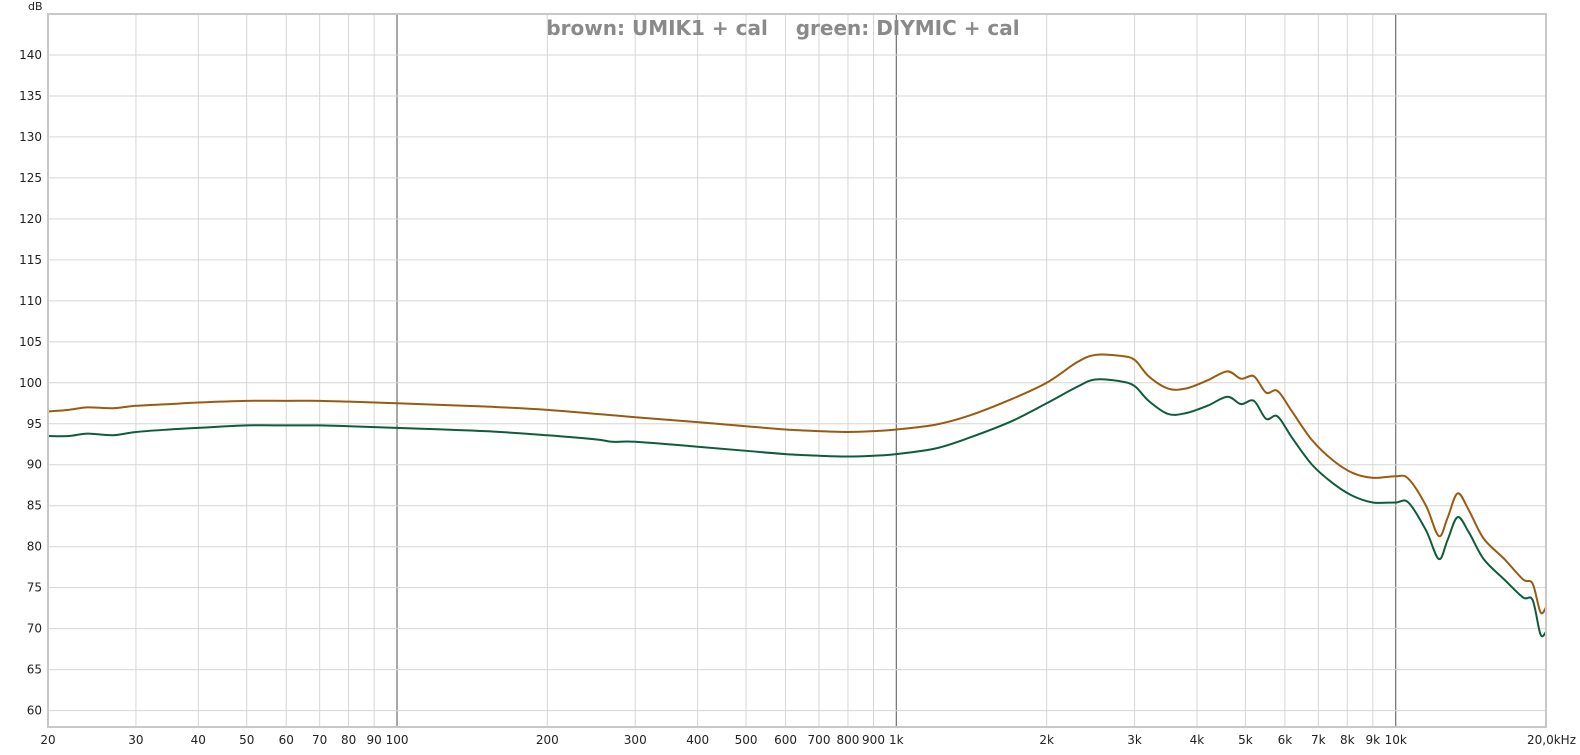  What do you see at coordinates (873, 740) in the screenshot?
I see `x-tick-label: 900` at bounding box center [873, 740].